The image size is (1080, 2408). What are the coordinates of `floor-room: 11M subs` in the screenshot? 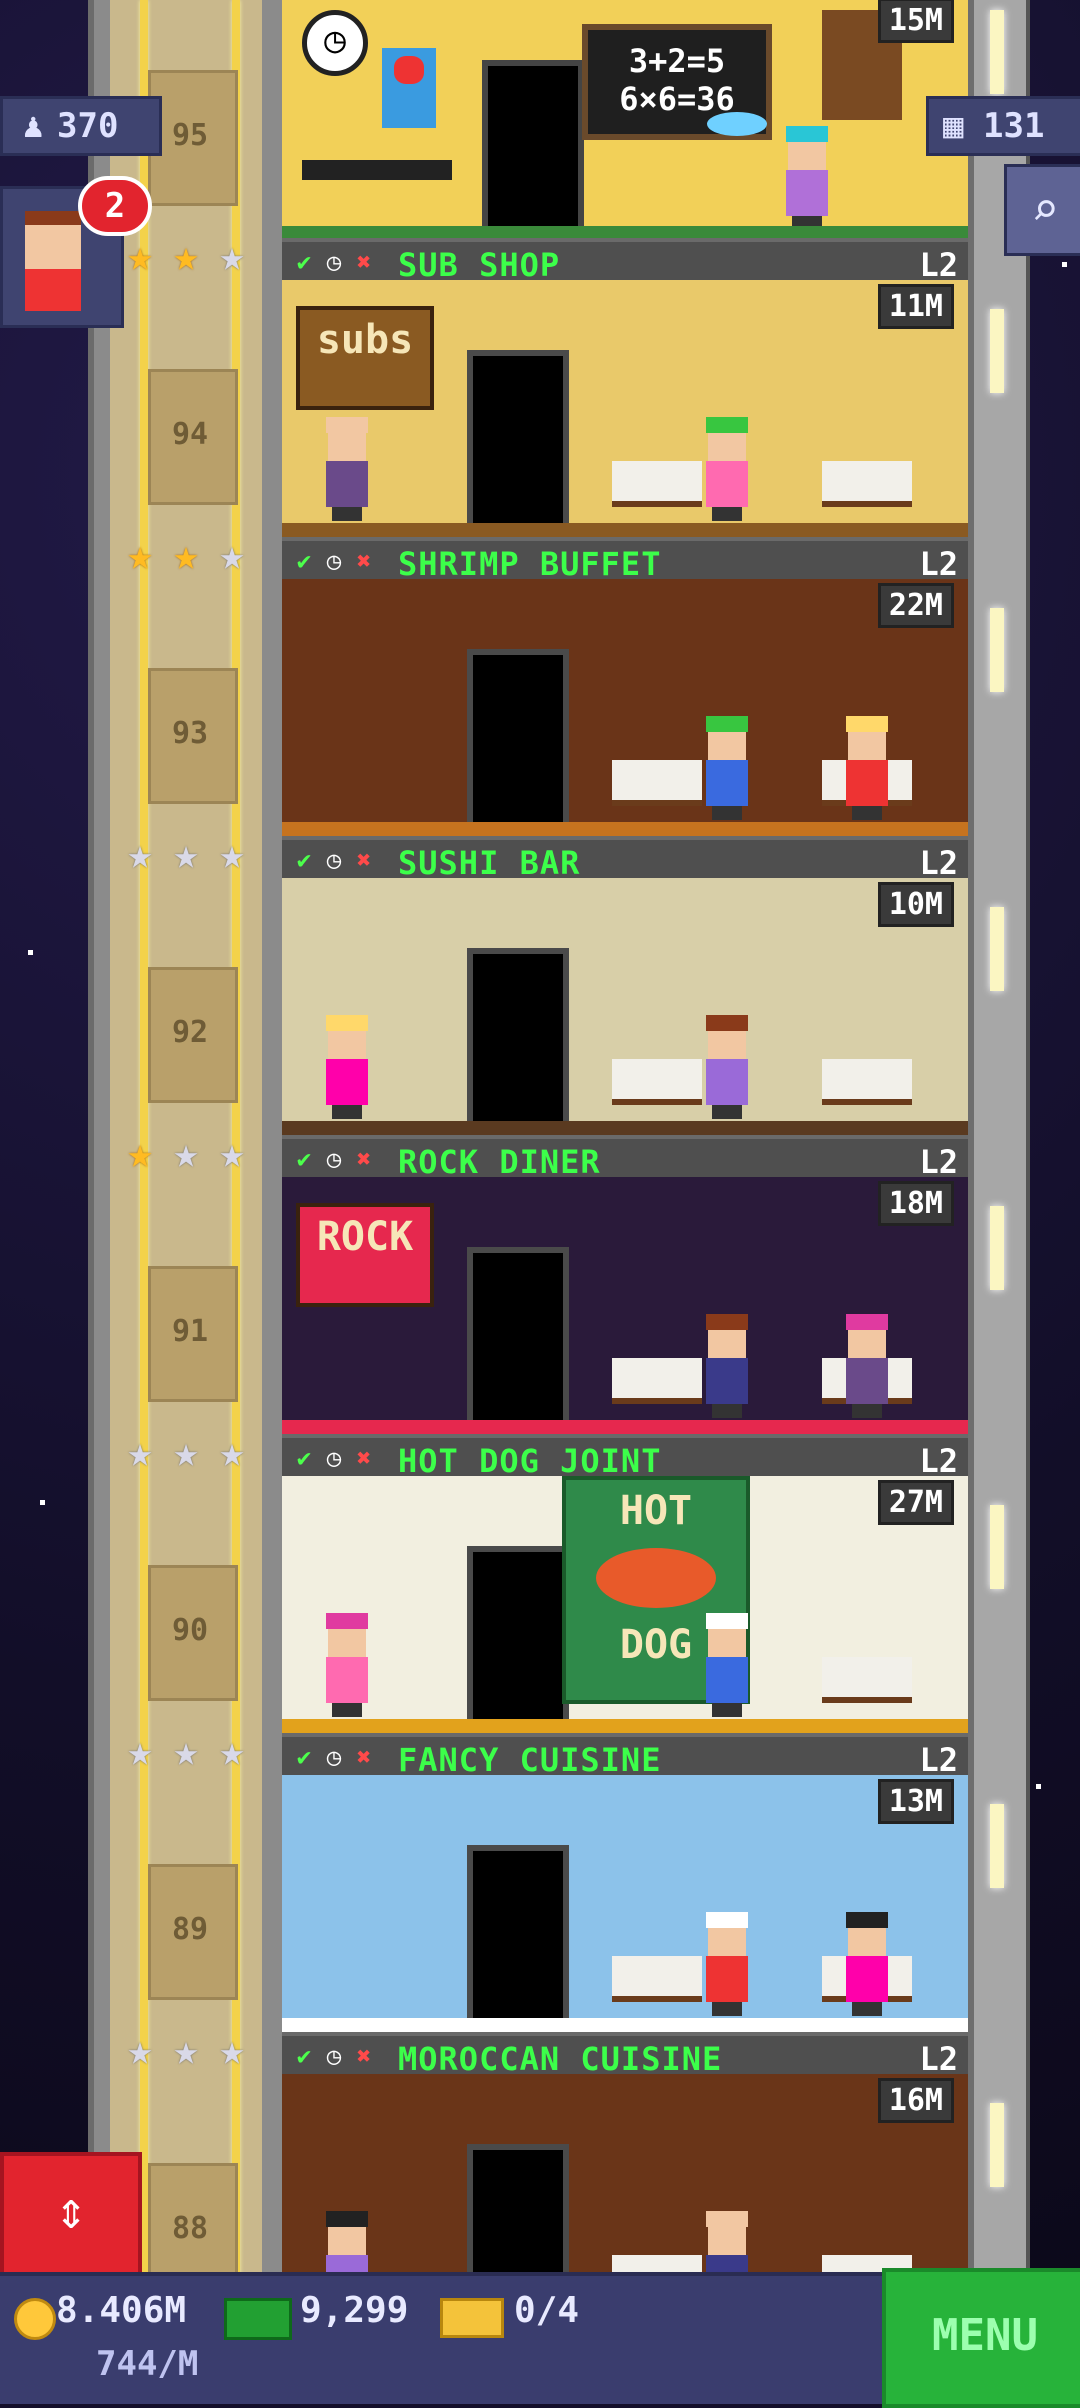 It's located at (625, 408).